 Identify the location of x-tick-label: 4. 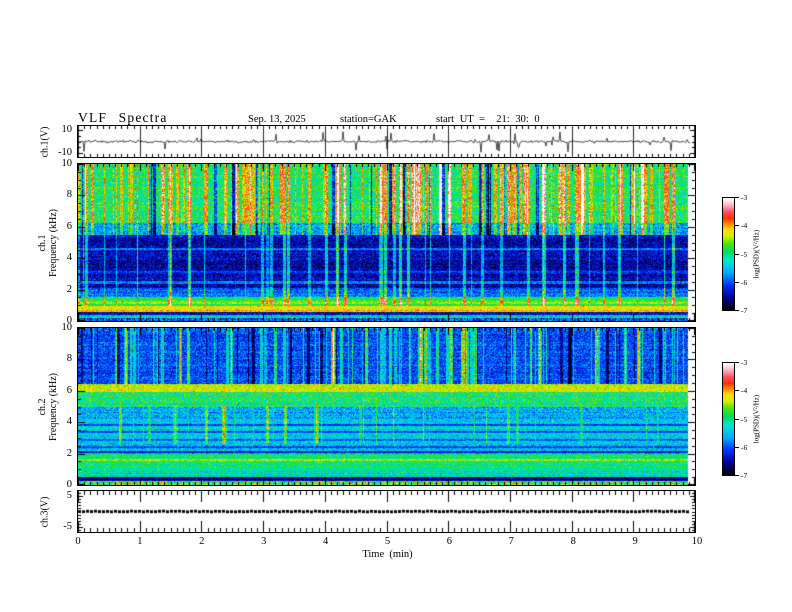
(325, 541).